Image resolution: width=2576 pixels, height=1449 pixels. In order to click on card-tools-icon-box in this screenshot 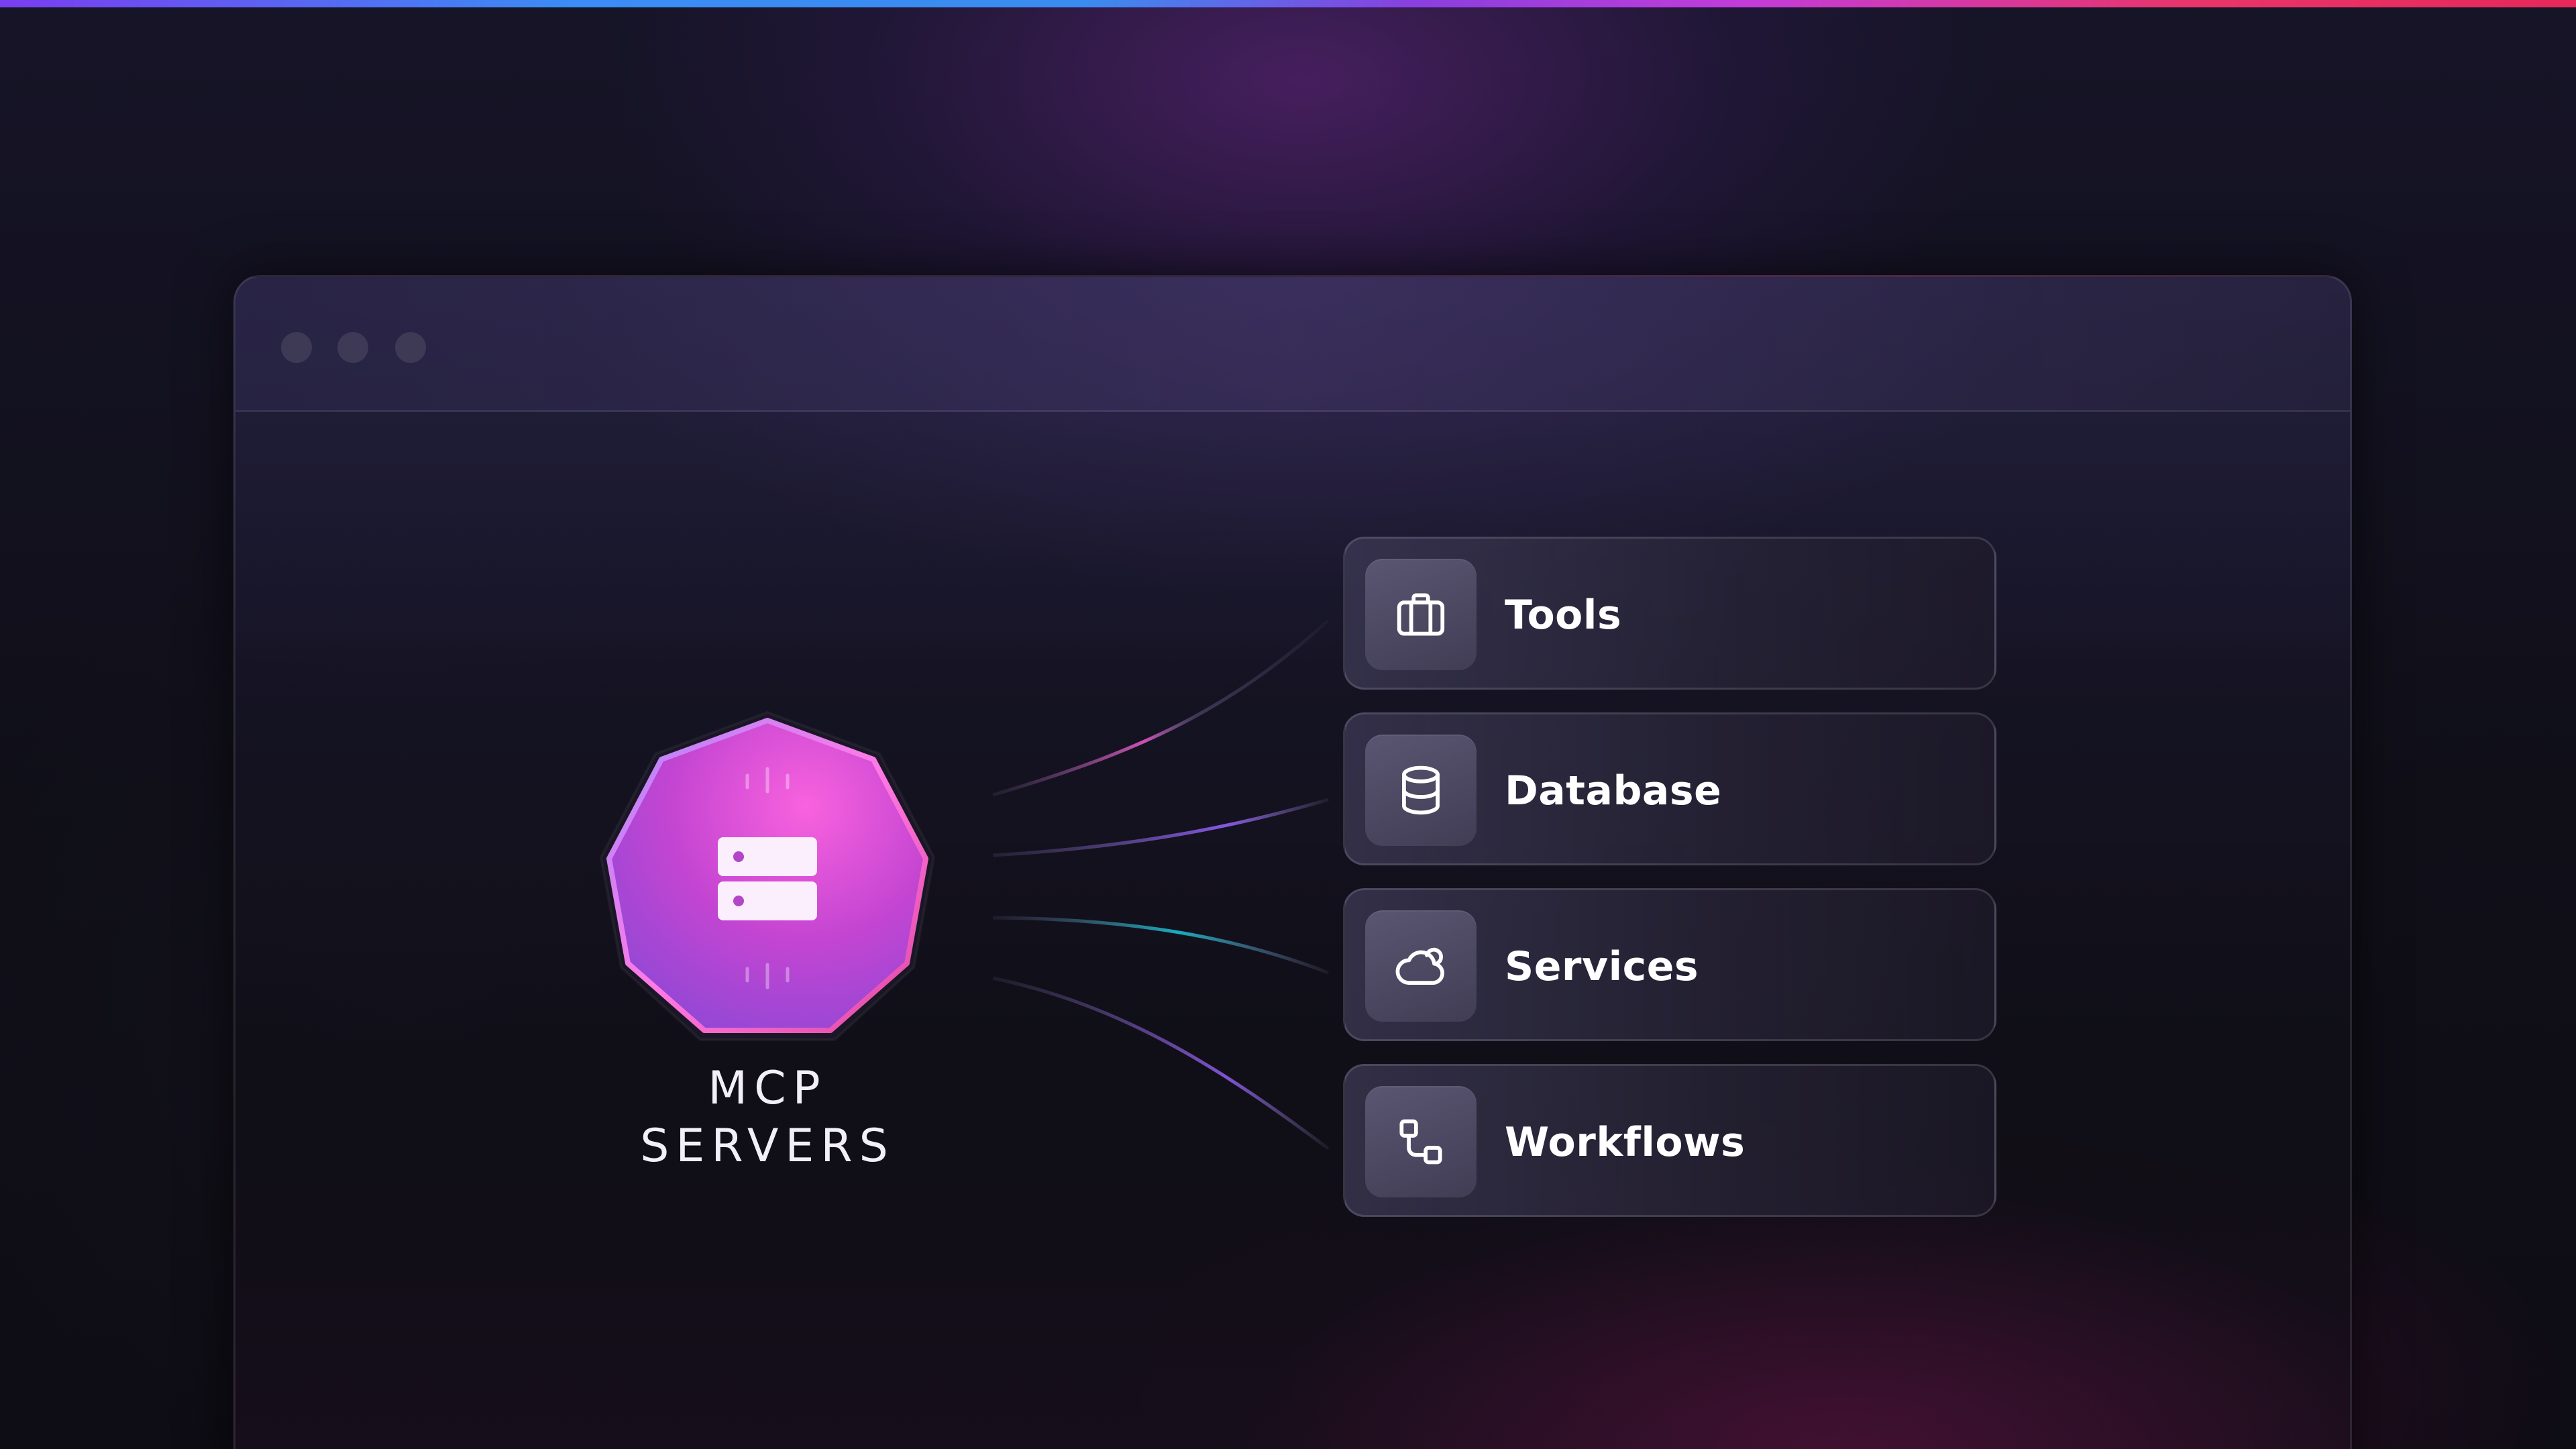, I will do `click(1421, 614)`.